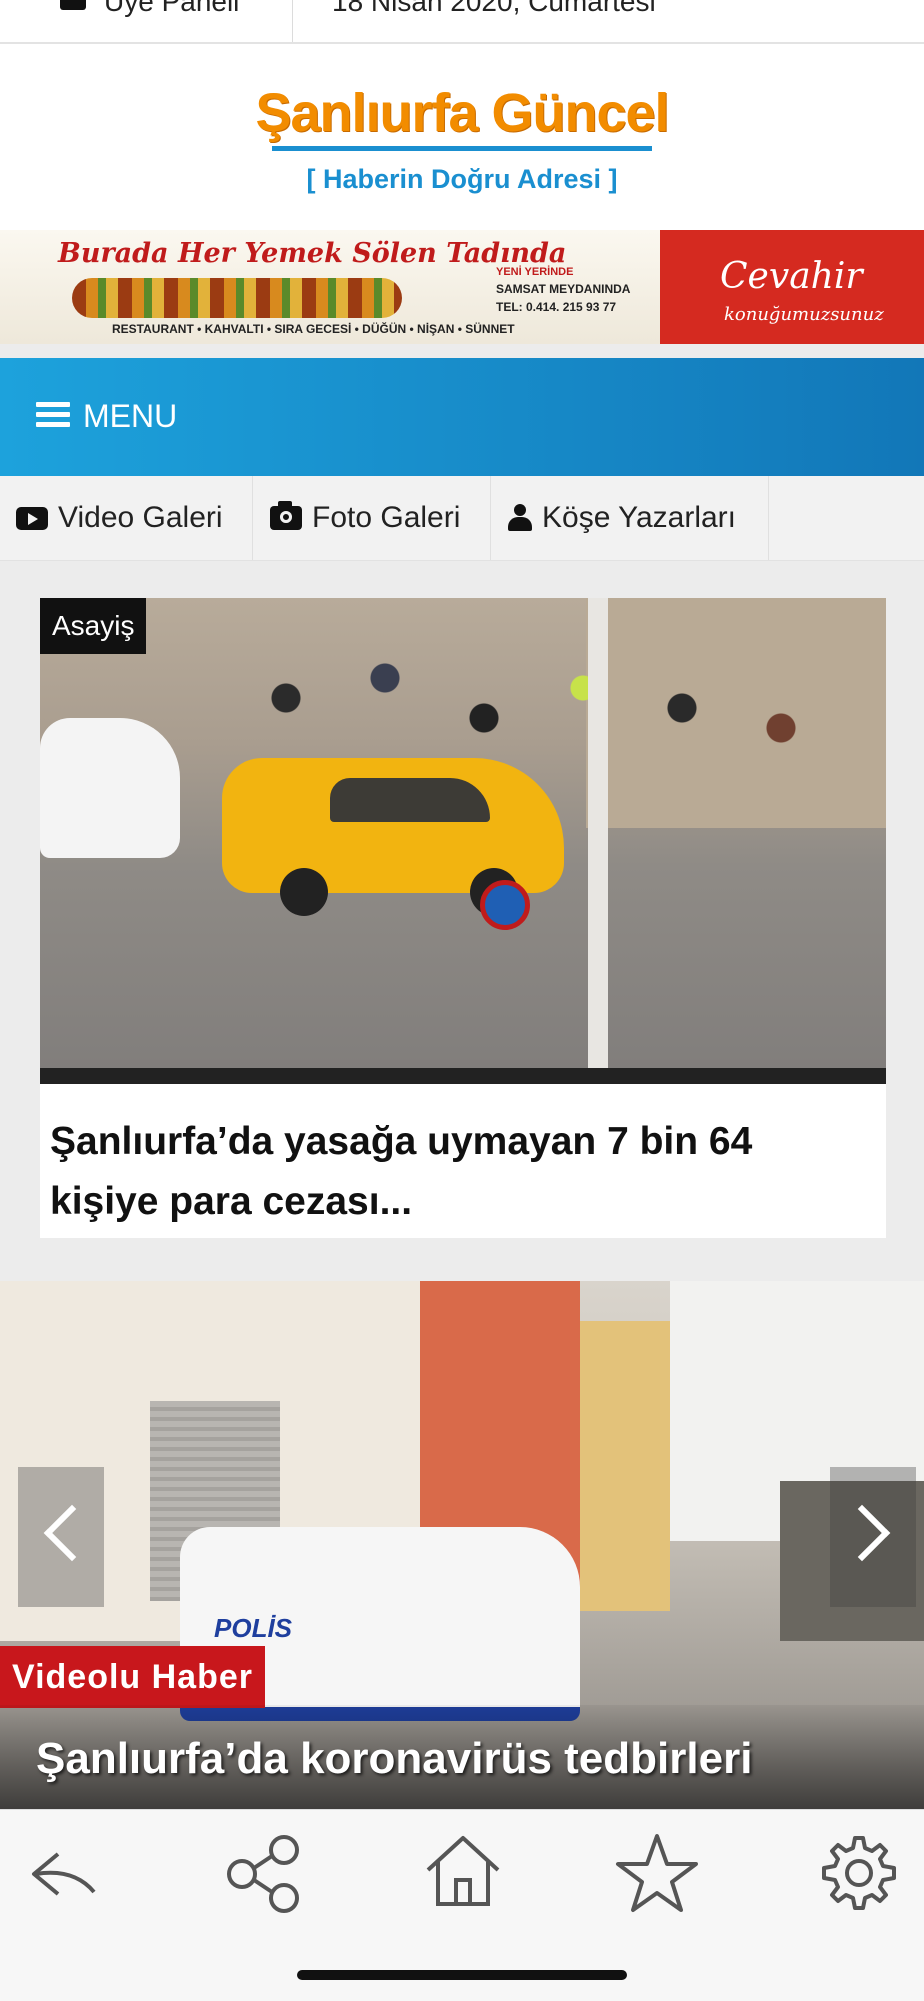 The image size is (924, 2001). I want to click on tab-video-gallery-label: Video Galeri, so click(140, 517).